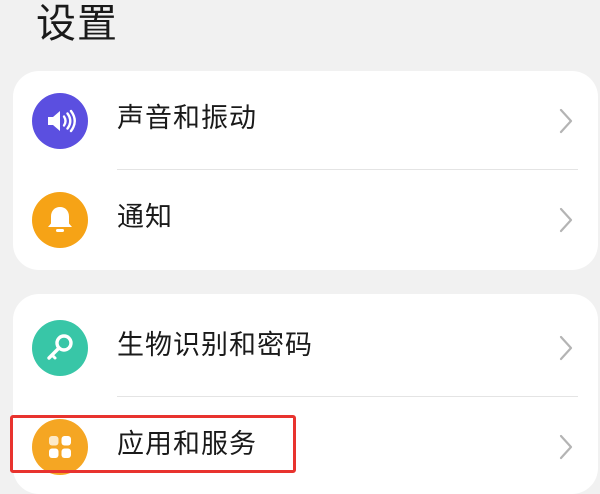  I want to click on settings-item-label: 应用和服务, so click(187, 444).